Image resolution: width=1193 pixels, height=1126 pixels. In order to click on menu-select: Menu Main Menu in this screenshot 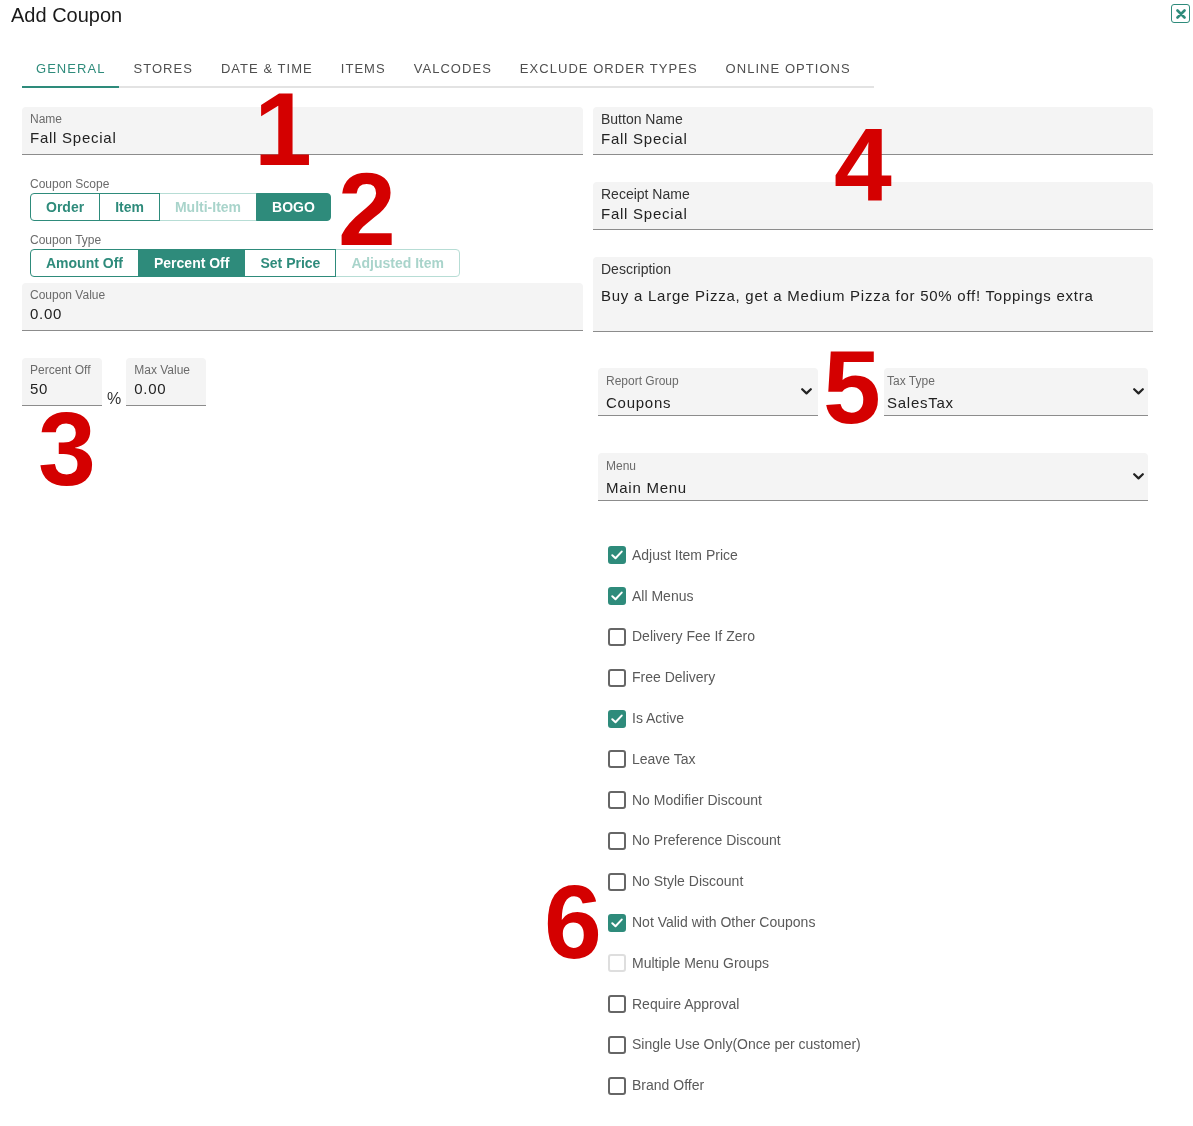, I will do `click(873, 477)`.